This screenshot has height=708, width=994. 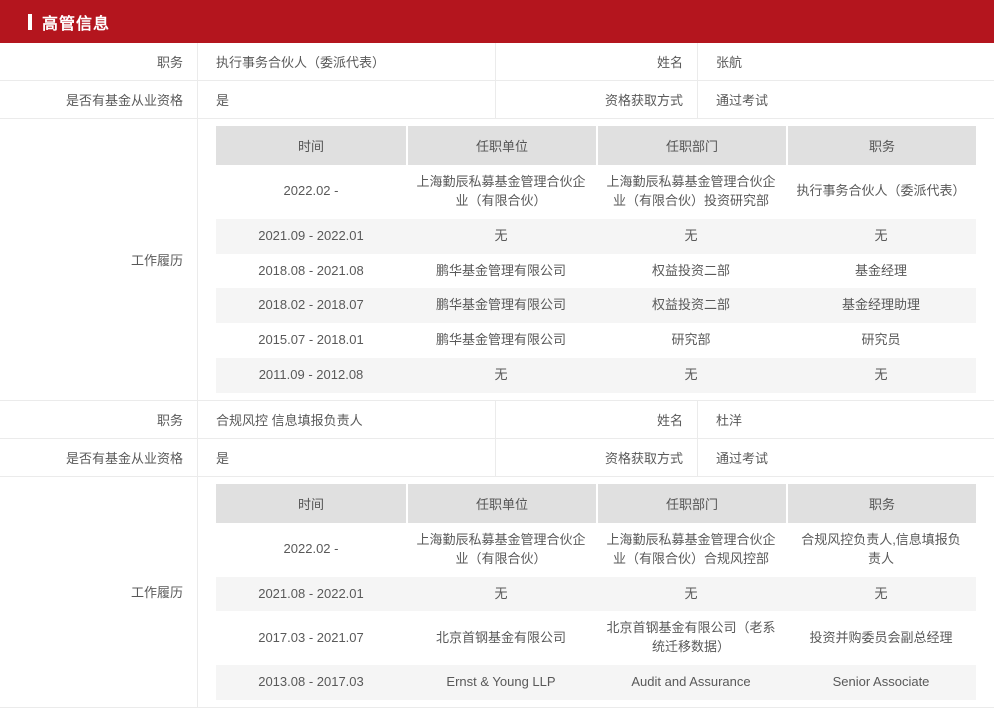 What do you see at coordinates (881, 548) in the screenshot?
I see `work-history-cell-title: 合规风控负责人,信息填报负责人` at bounding box center [881, 548].